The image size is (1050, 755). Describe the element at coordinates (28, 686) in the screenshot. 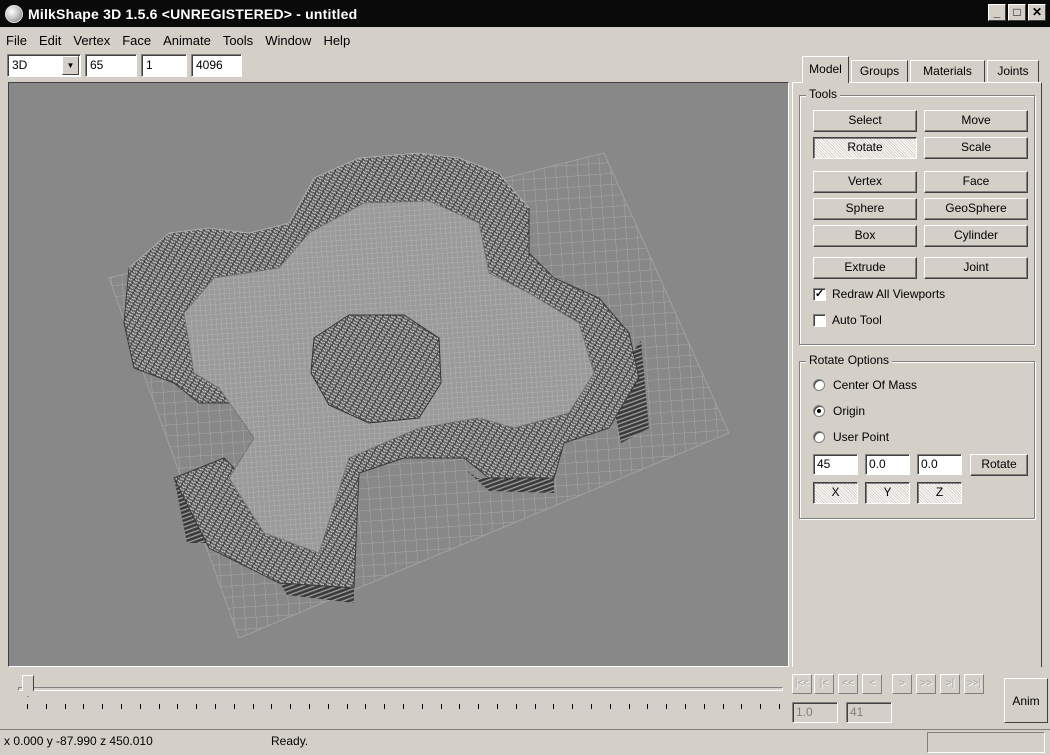

I see `timeline-slider-thumb` at that location.